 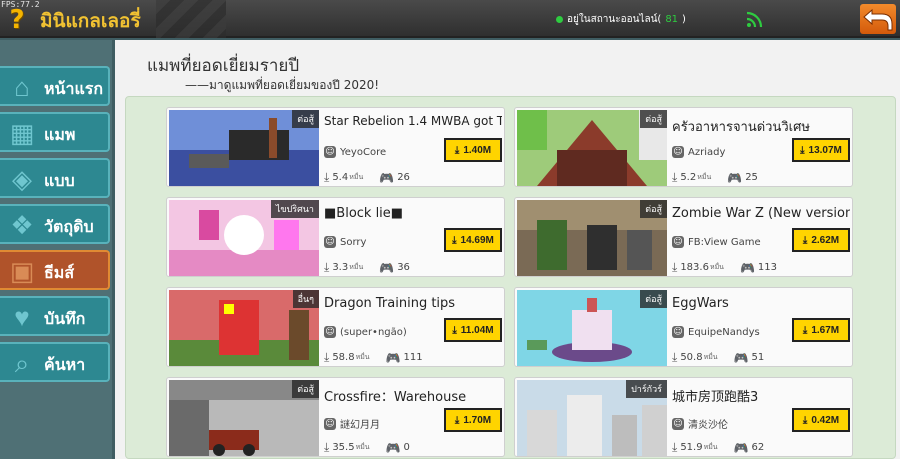 I want to click on download-button: ⤓ 2.62M, so click(x=821, y=240).